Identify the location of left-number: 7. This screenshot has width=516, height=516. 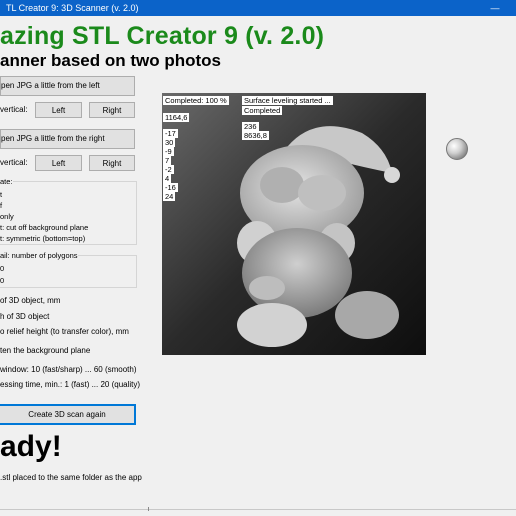
(167, 160).